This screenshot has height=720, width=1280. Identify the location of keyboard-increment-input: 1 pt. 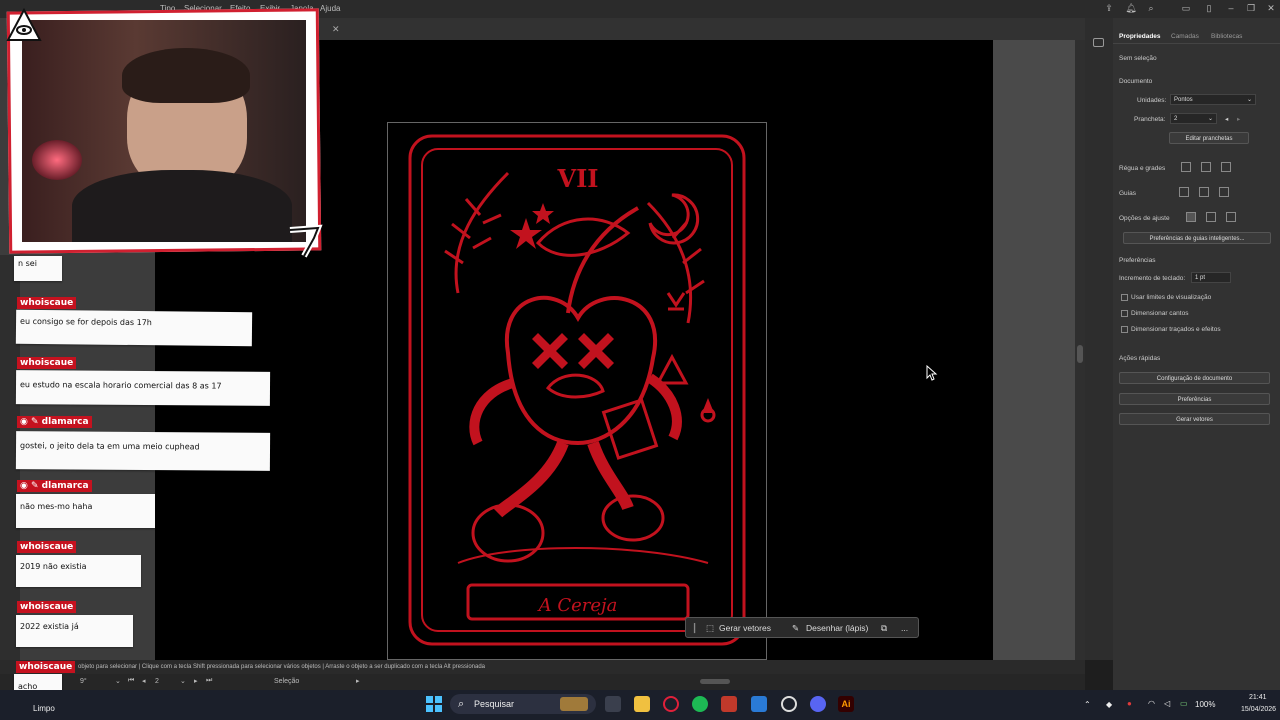
(1211, 277).